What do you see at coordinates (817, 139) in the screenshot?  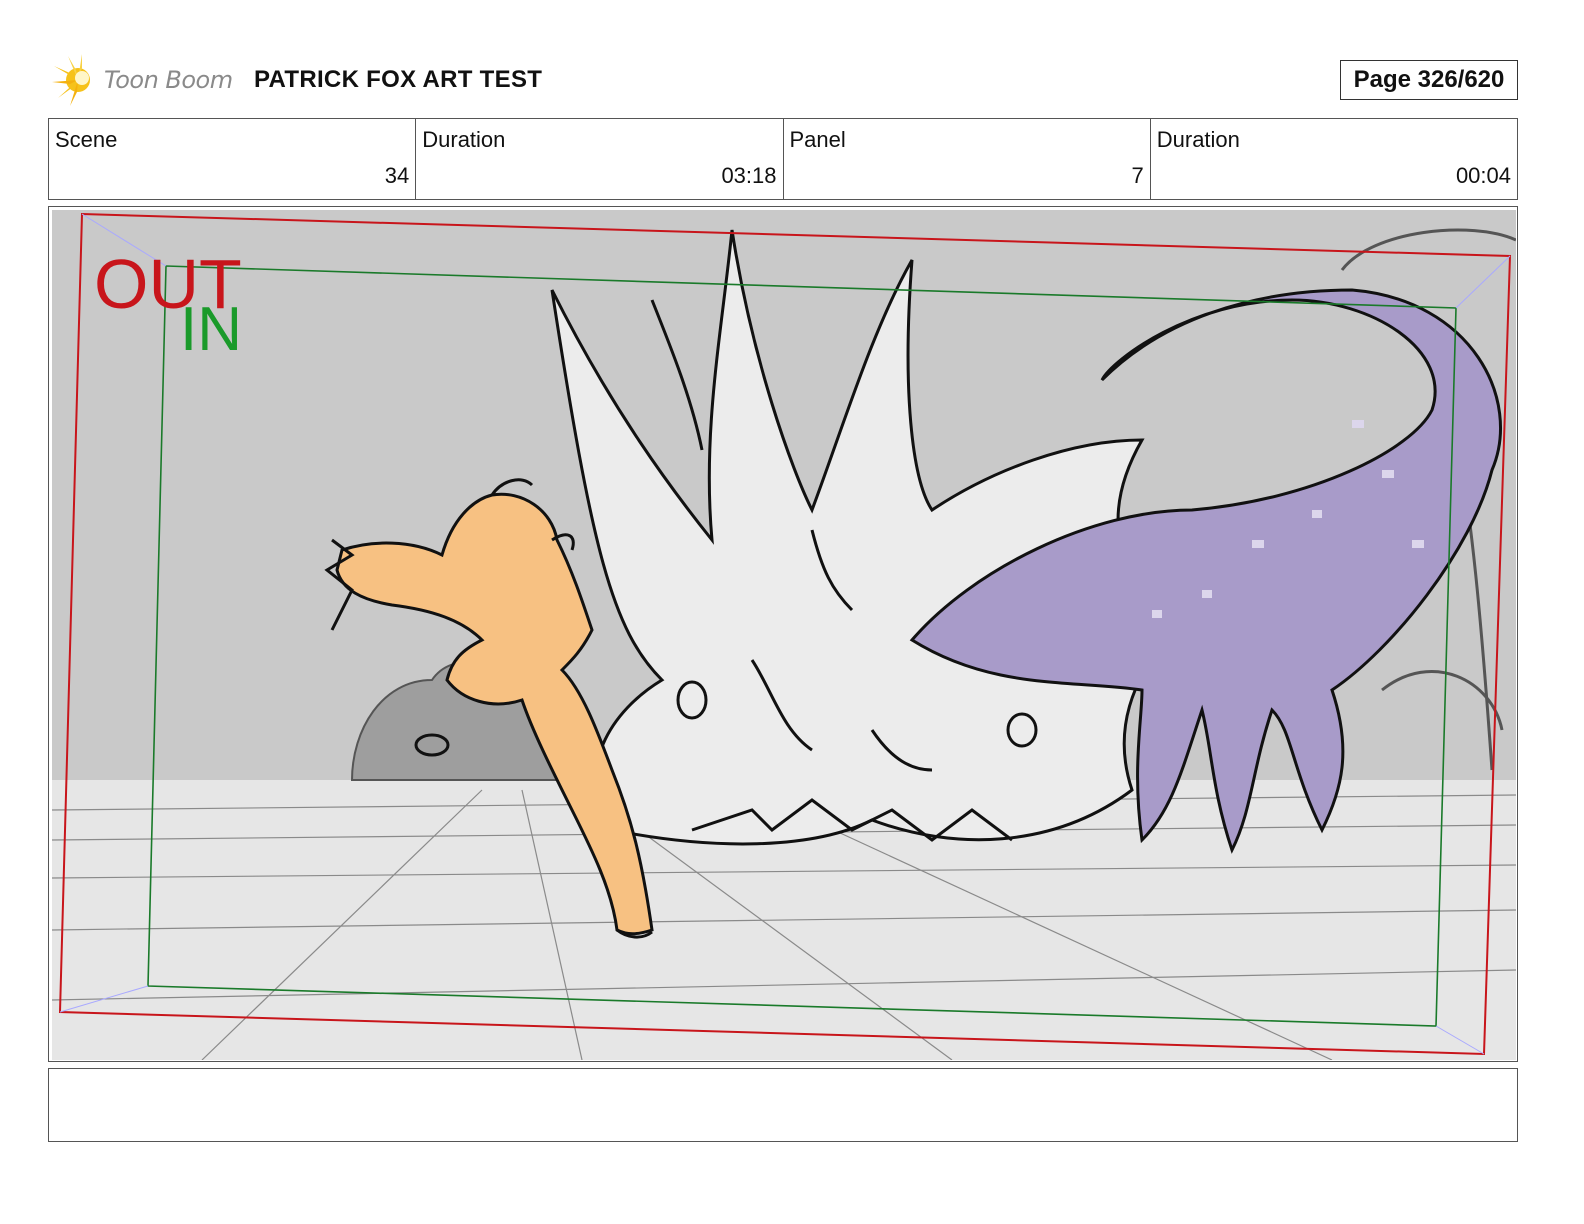 I see `panel-label: Panel` at bounding box center [817, 139].